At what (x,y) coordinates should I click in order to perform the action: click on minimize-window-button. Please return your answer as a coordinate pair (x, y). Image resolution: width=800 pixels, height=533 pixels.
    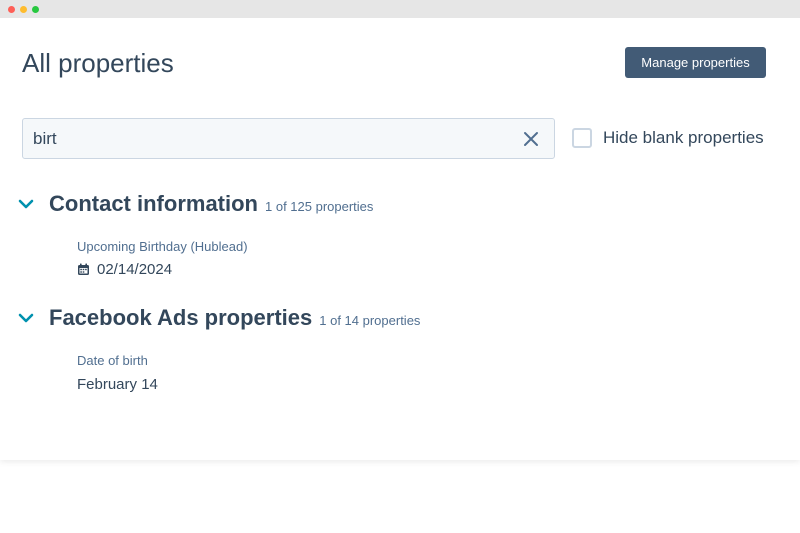
    Looking at the image, I should click on (23, 9).